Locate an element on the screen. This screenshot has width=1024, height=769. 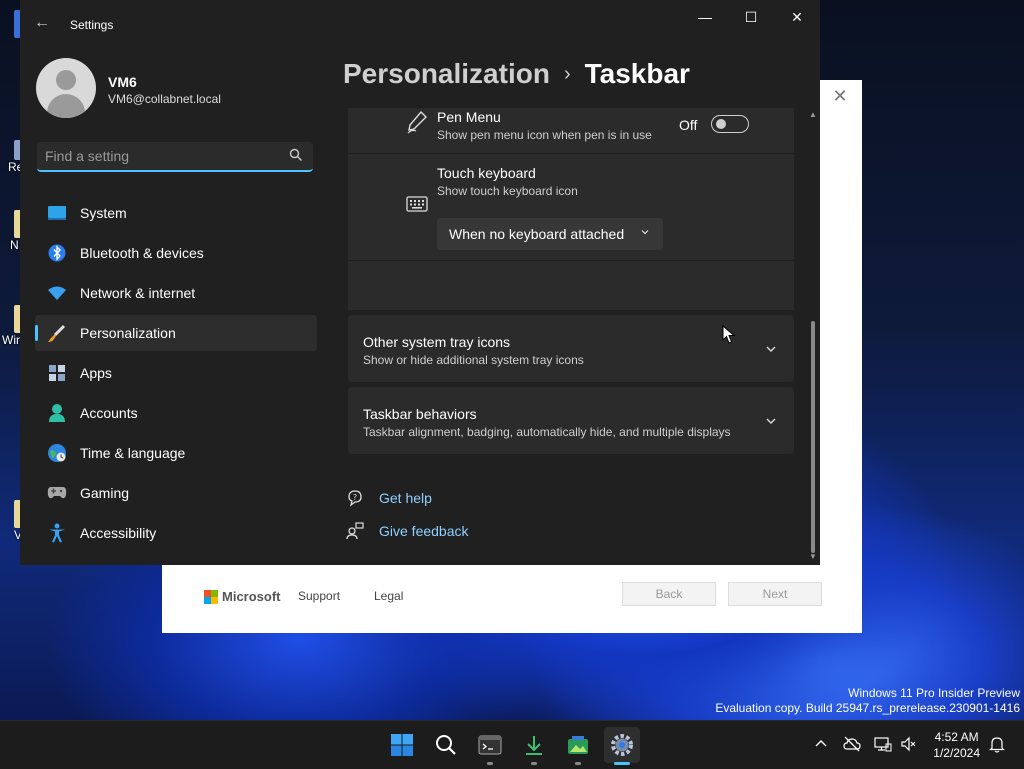
taskbar-app-photos is located at coordinates (578, 746).